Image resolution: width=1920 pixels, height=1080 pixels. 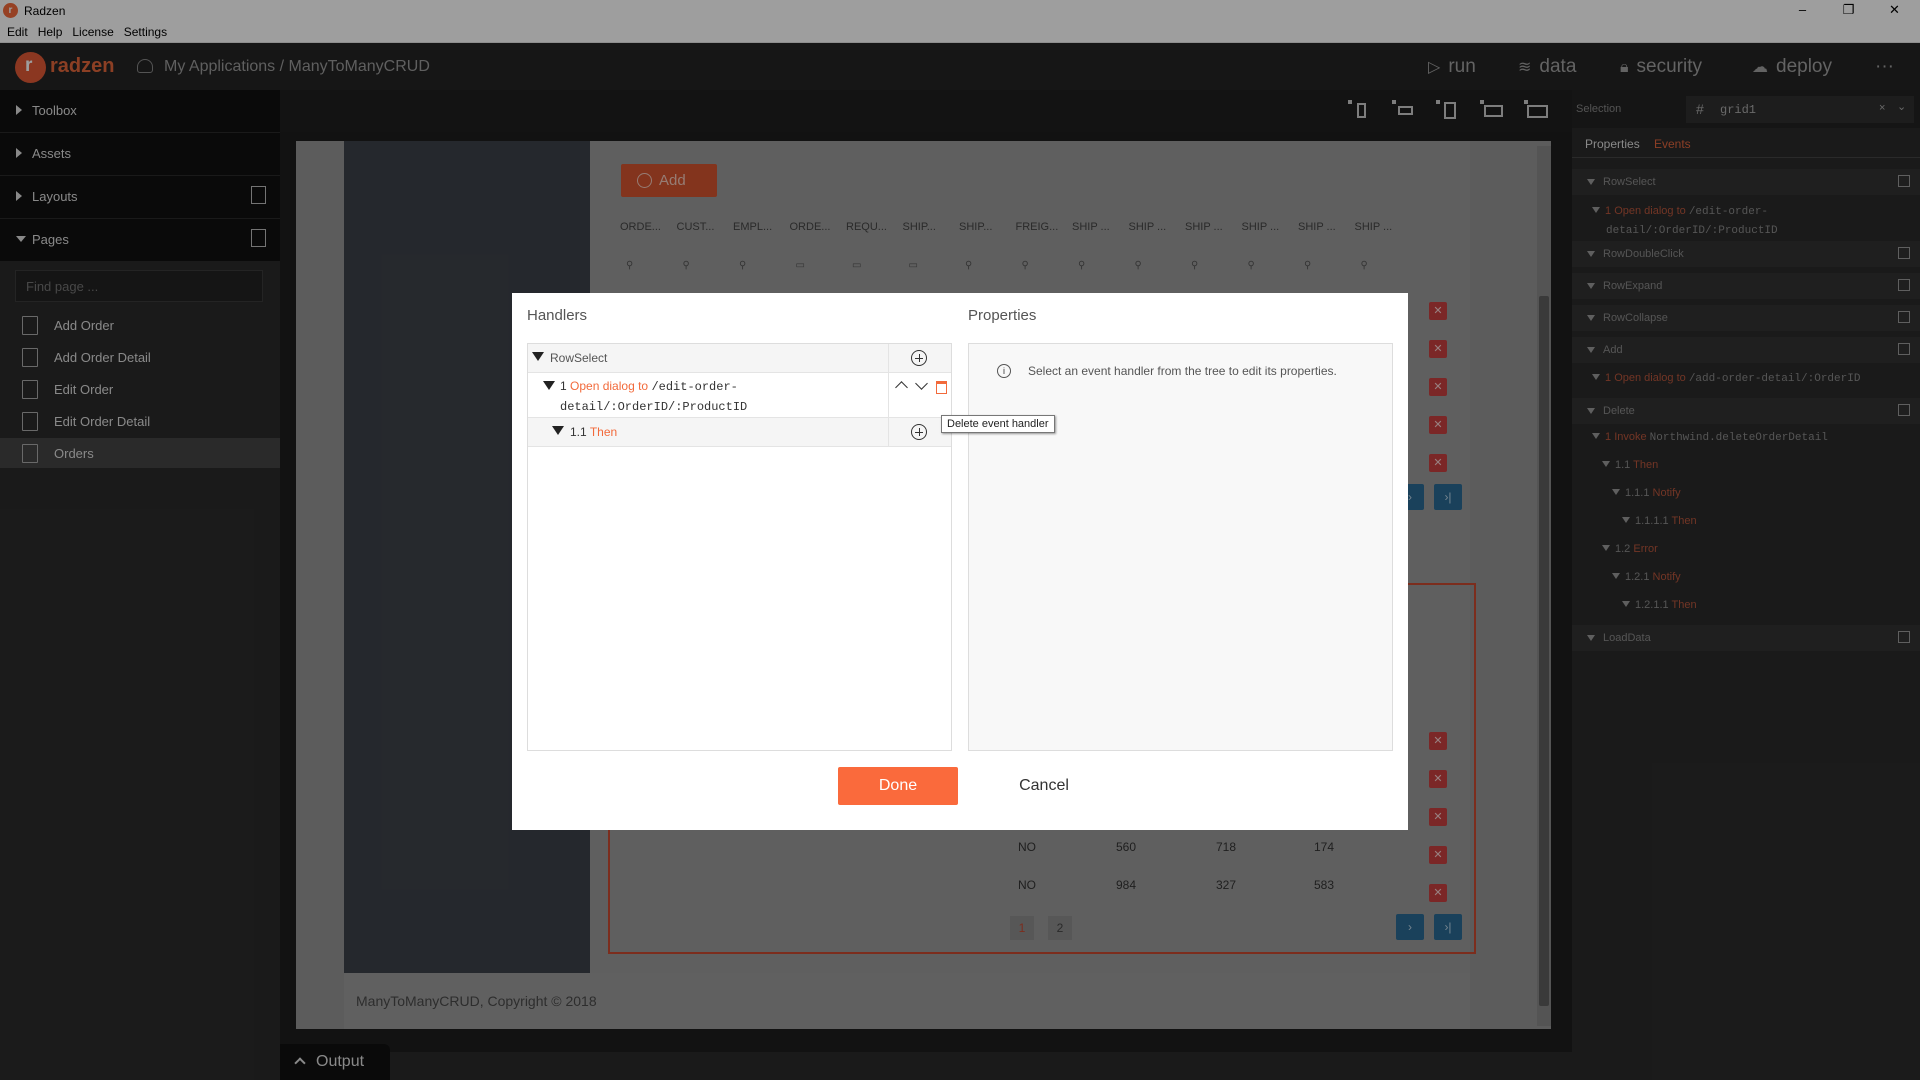 I want to click on handler-path: detail/:OrderID/:ProductID, so click(x=654, y=407).